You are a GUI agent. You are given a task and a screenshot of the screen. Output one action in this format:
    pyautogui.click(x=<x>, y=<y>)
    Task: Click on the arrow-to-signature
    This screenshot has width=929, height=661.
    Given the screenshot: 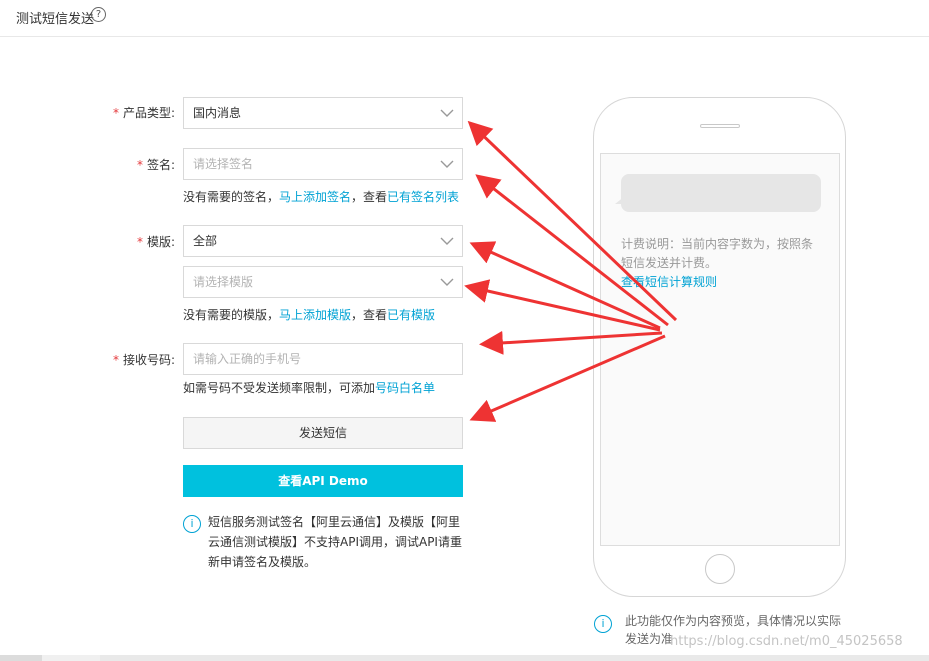 What is the action you would take?
    pyautogui.click(x=572, y=250)
    